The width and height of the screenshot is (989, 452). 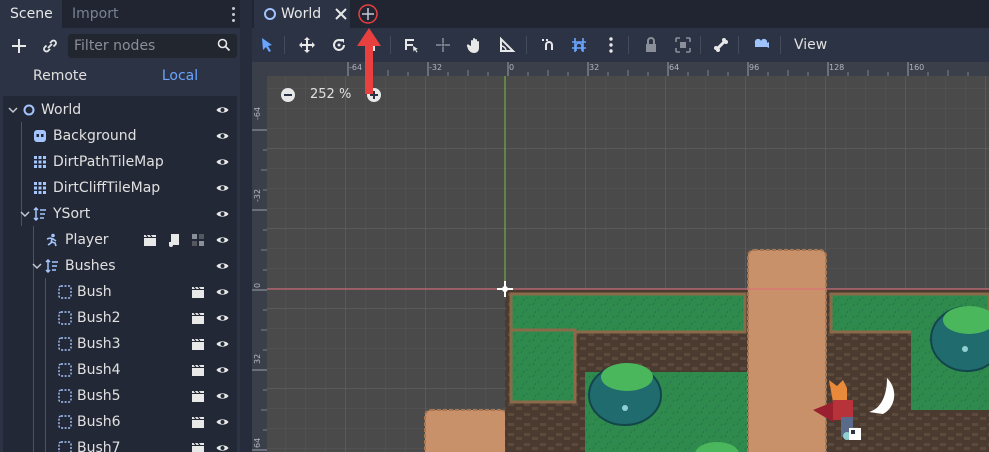 What do you see at coordinates (754, 67) in the screenshot?
I see `ruler-label: 96` at bounding box center [754, 67].